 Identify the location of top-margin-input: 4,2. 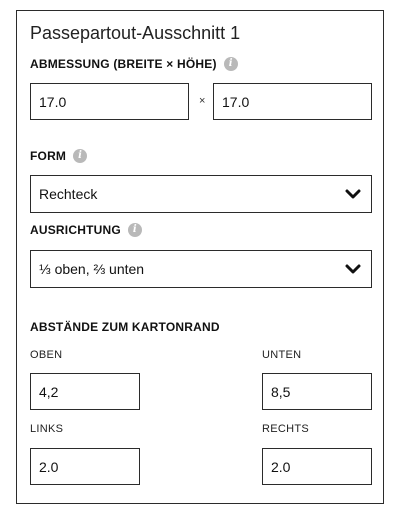
(85, 391).